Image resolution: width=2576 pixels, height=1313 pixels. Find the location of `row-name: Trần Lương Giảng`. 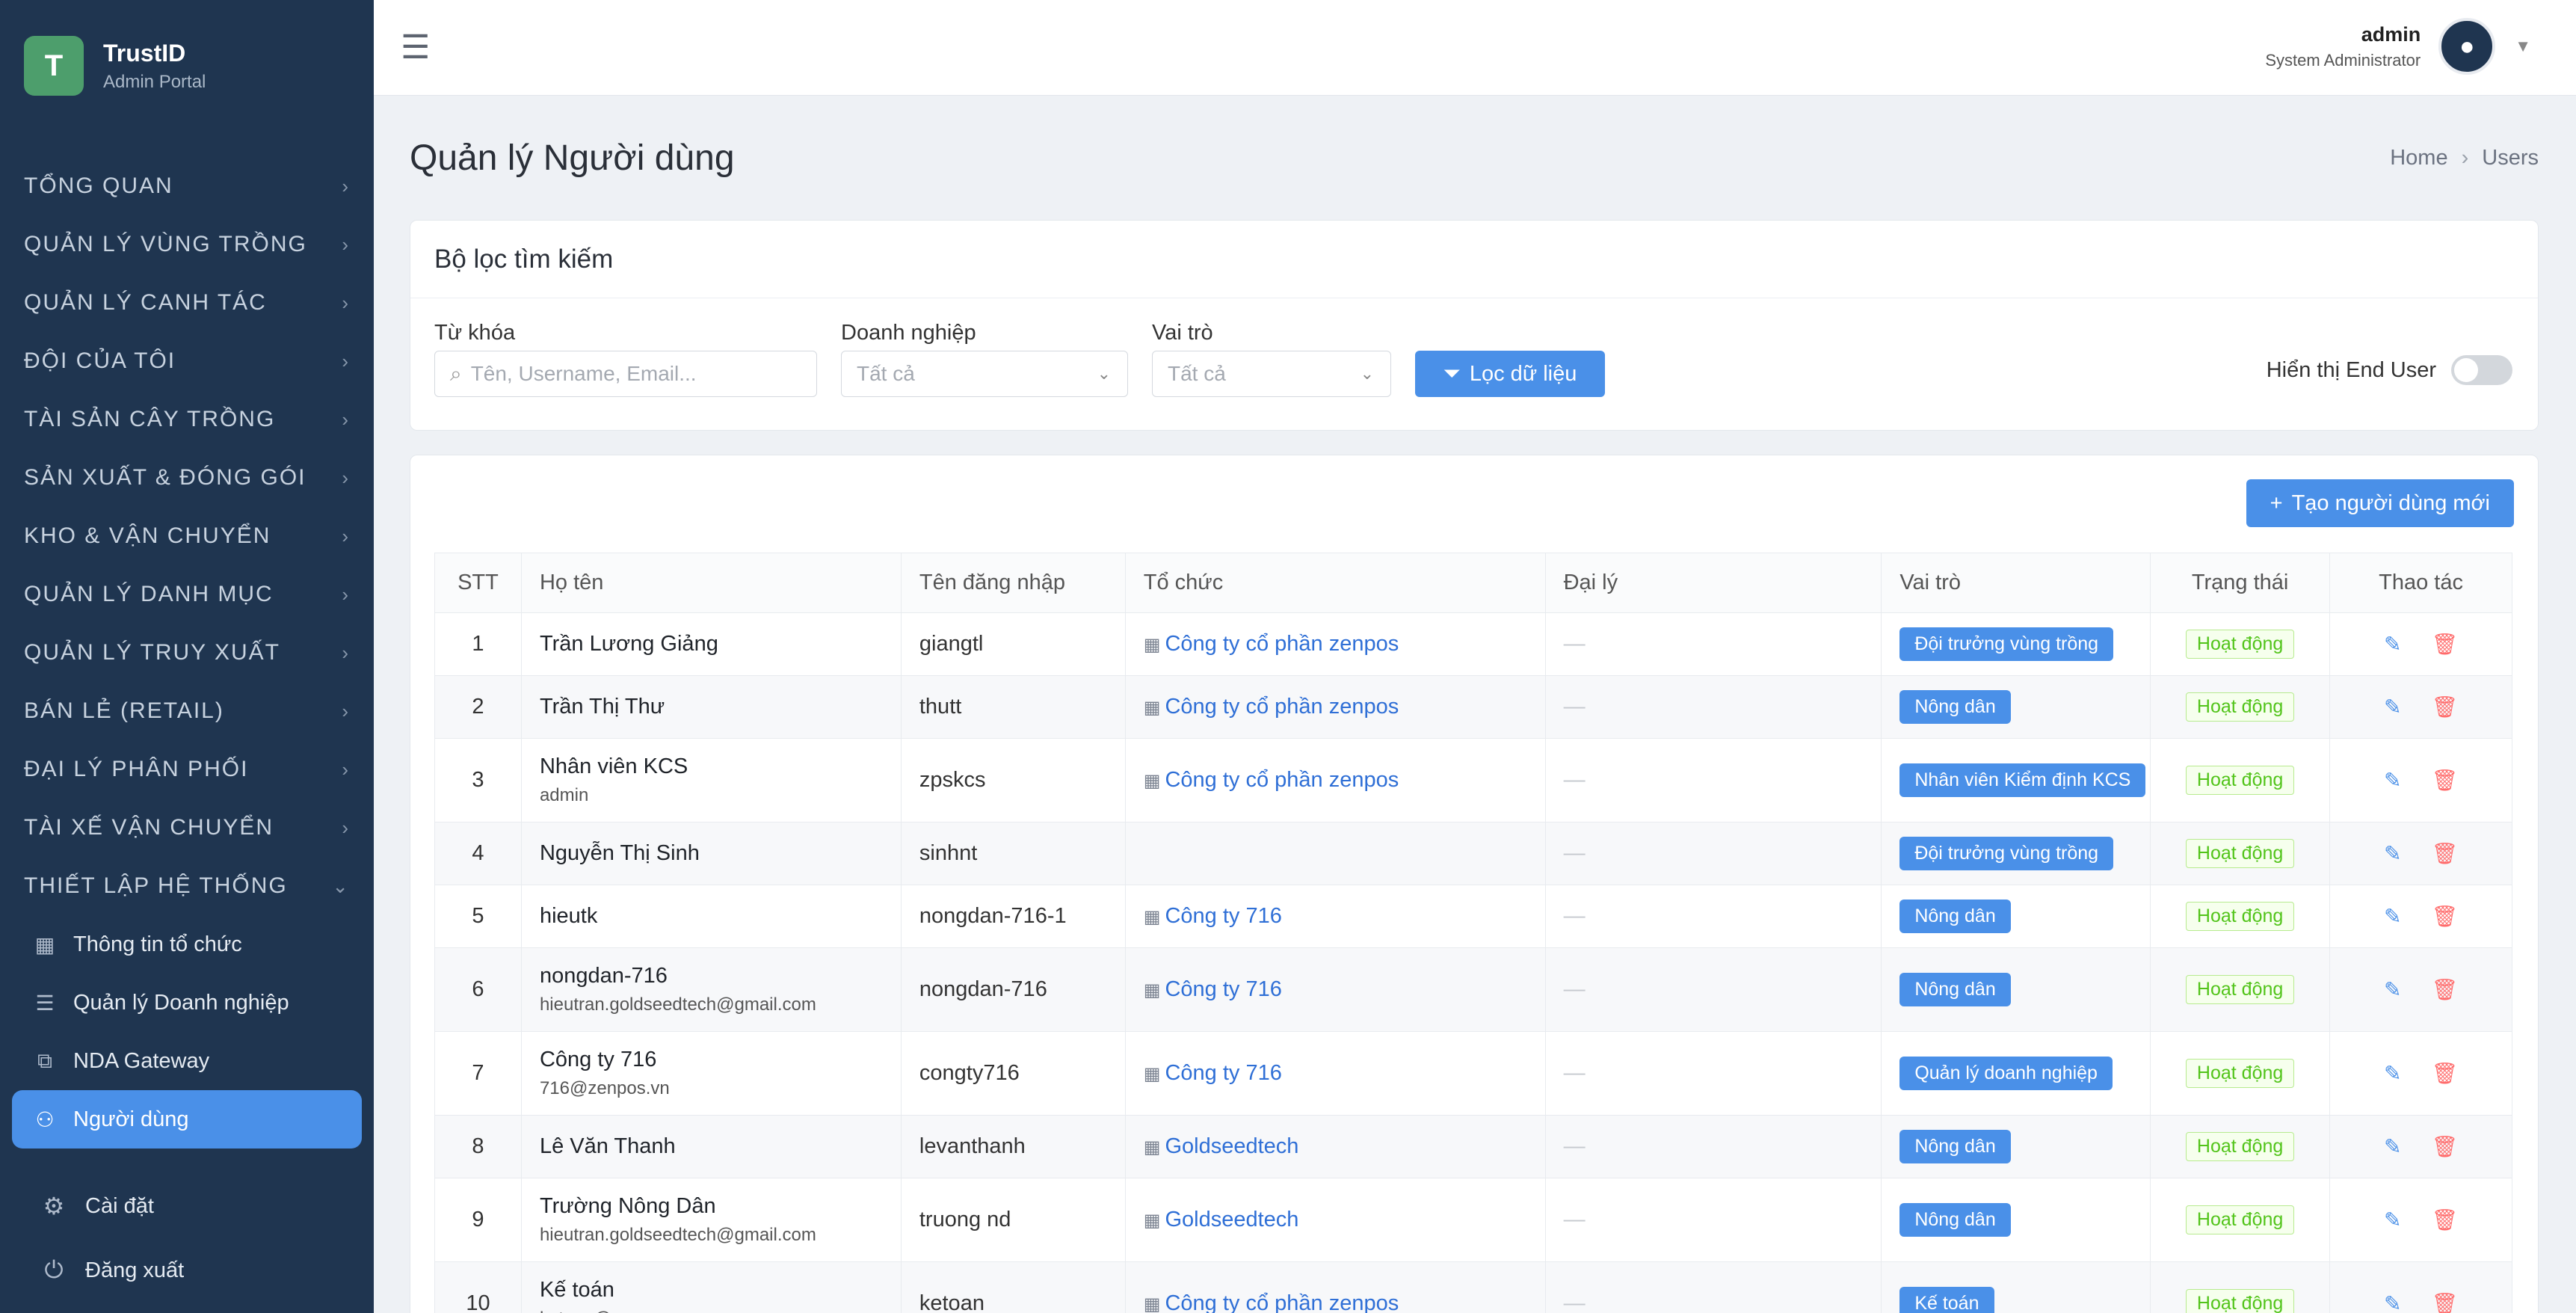

row-name: Trần Lương Giảng is located at coordinates (628, 644).